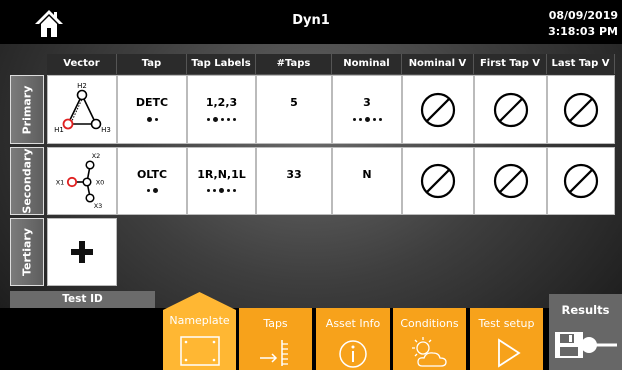 The height and width of the screenshot is (370, 622). I want to click on tab-label: Nameplate, so click(199, 320).